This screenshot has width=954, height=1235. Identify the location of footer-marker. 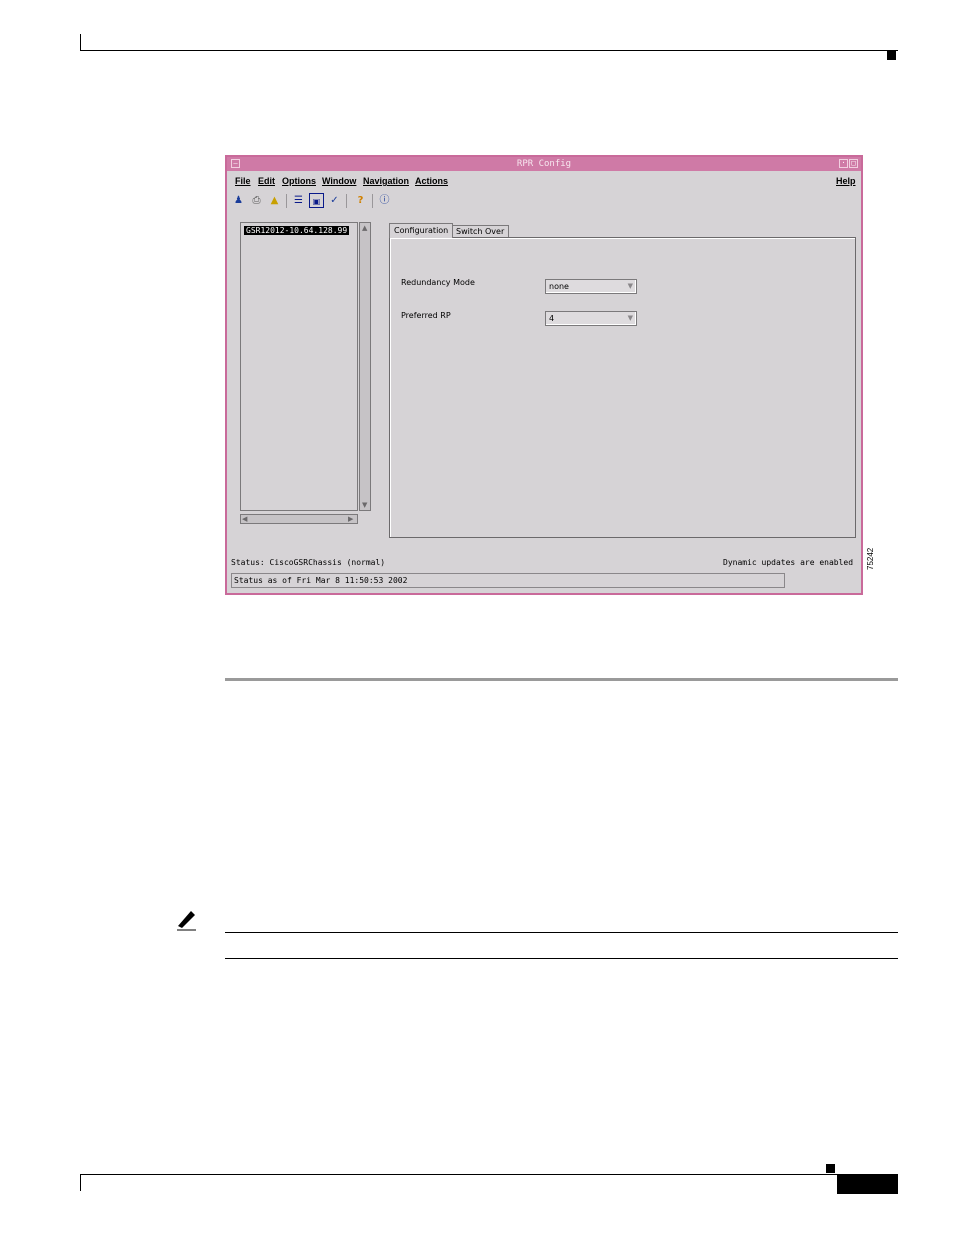
(830, 1168).